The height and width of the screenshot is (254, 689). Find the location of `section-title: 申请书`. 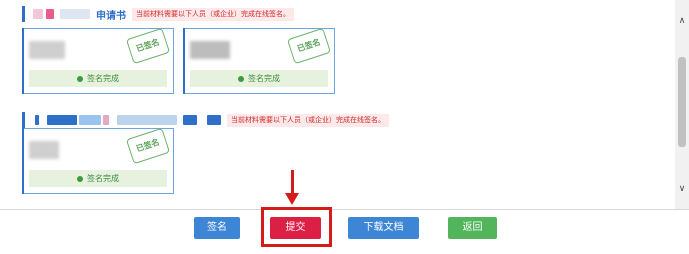

section-title: 申请书 is located at coordinates (111, 16).